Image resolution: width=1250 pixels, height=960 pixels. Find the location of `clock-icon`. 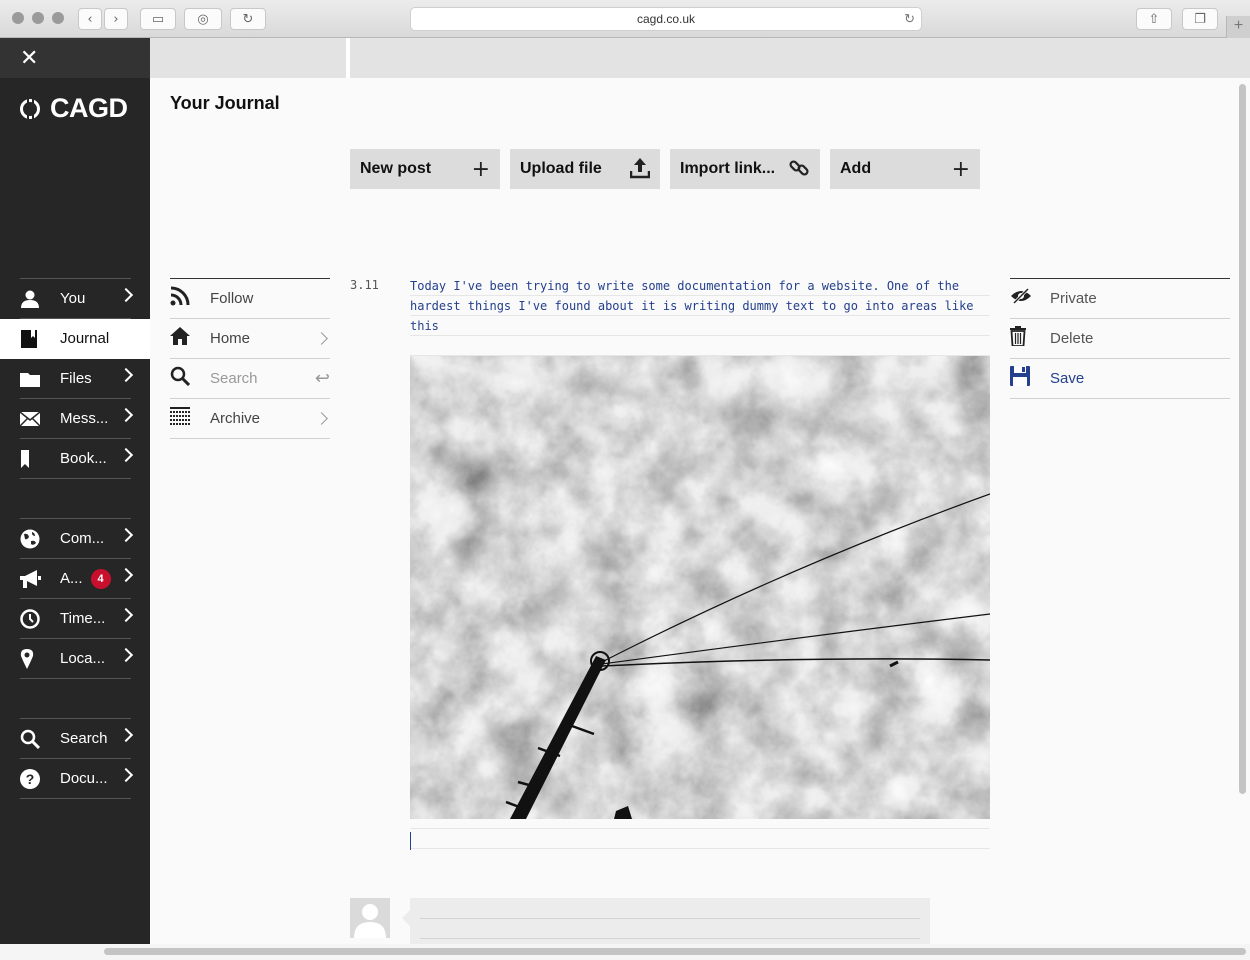

clock-icon is located at coordinates (40, 618).